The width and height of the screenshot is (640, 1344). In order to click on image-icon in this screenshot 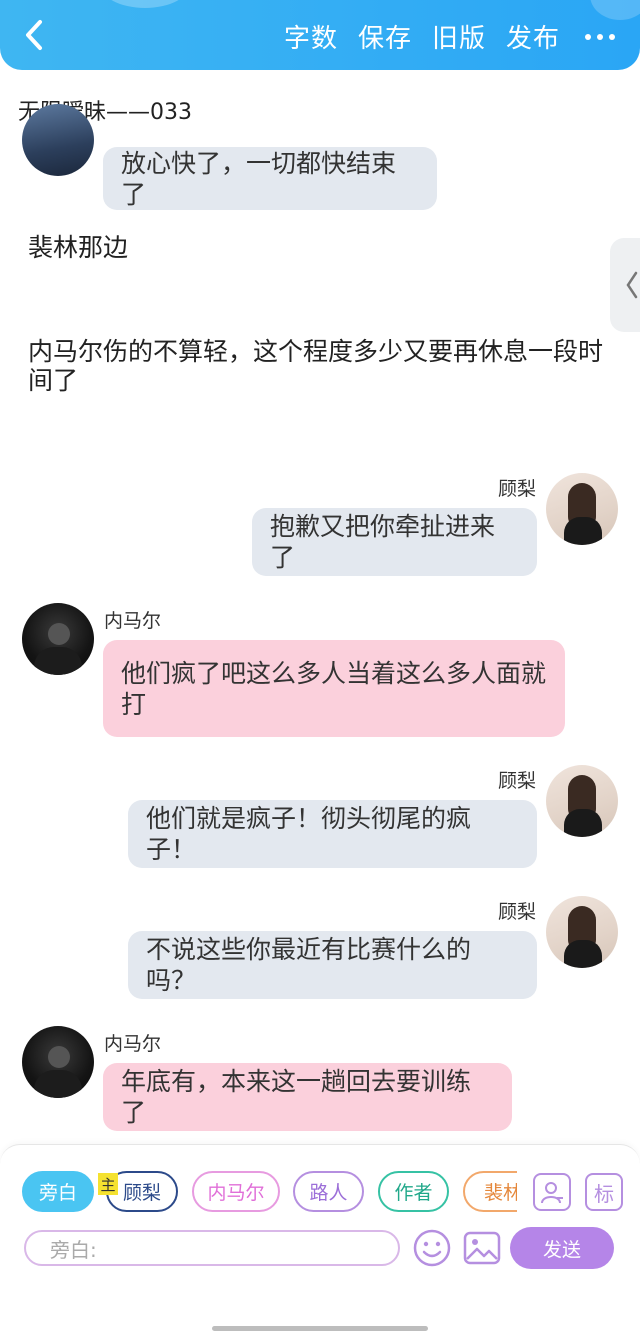, I will do `click(482, 1248)`.